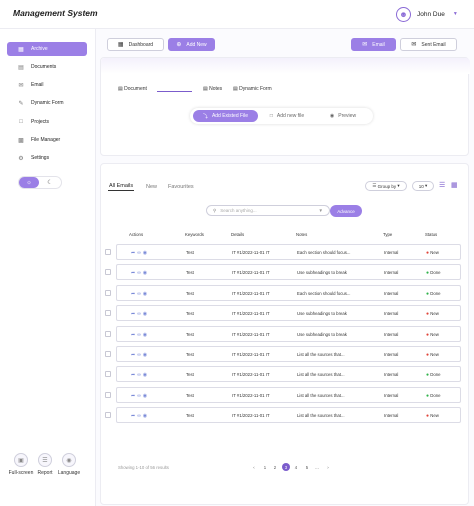 Image resolution: width=474 pixels, height=506 pixels. Describe the element at coordinates (212, 89) in the screenshot. I see `tab-notes: ▤ Notes` at that location.